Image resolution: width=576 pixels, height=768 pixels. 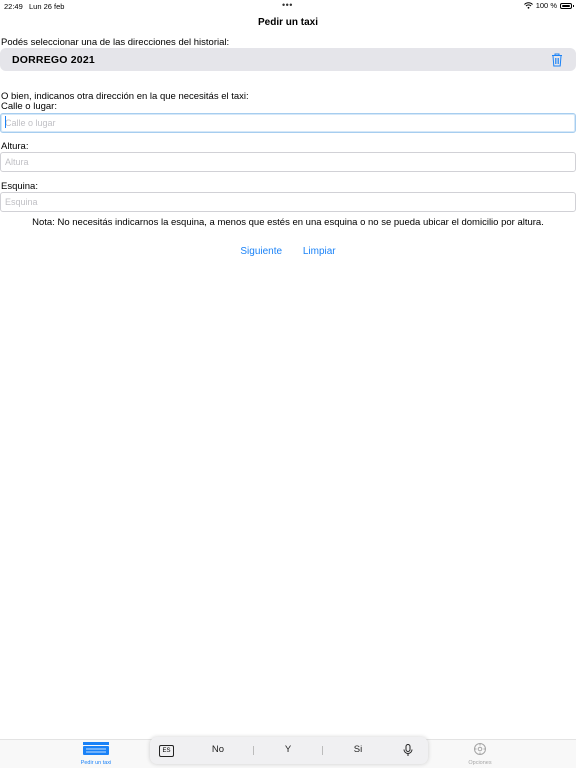 I want to click on tab-opciones: Opciones, so click(x=480, y=754).